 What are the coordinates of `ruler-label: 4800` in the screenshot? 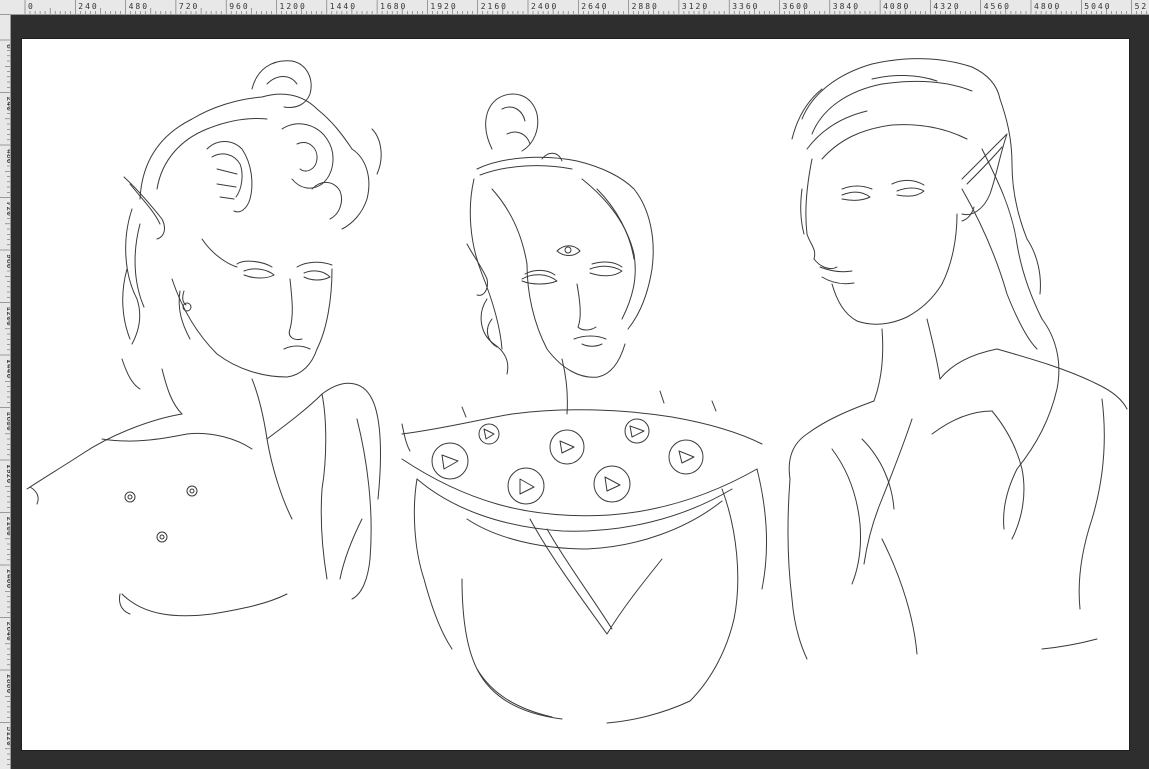 It's located at (1047, 6).